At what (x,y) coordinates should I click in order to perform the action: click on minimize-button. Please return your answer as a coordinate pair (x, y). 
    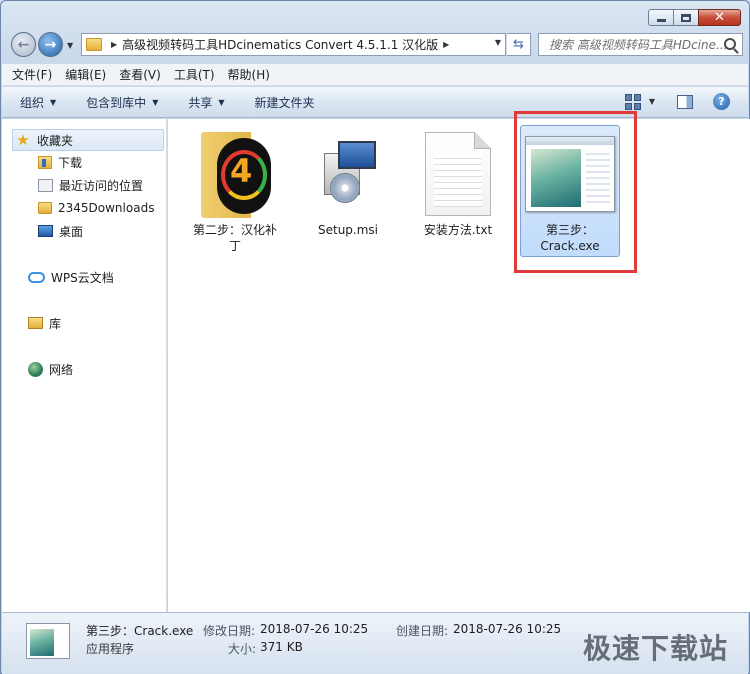
    Looking at the image, I should click on (661, 17).